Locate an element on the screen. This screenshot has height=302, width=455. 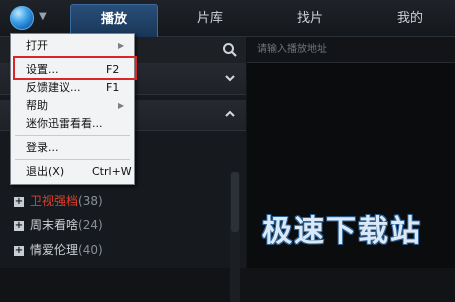
tab-library: 片库 is located at coordinates (210, 20).